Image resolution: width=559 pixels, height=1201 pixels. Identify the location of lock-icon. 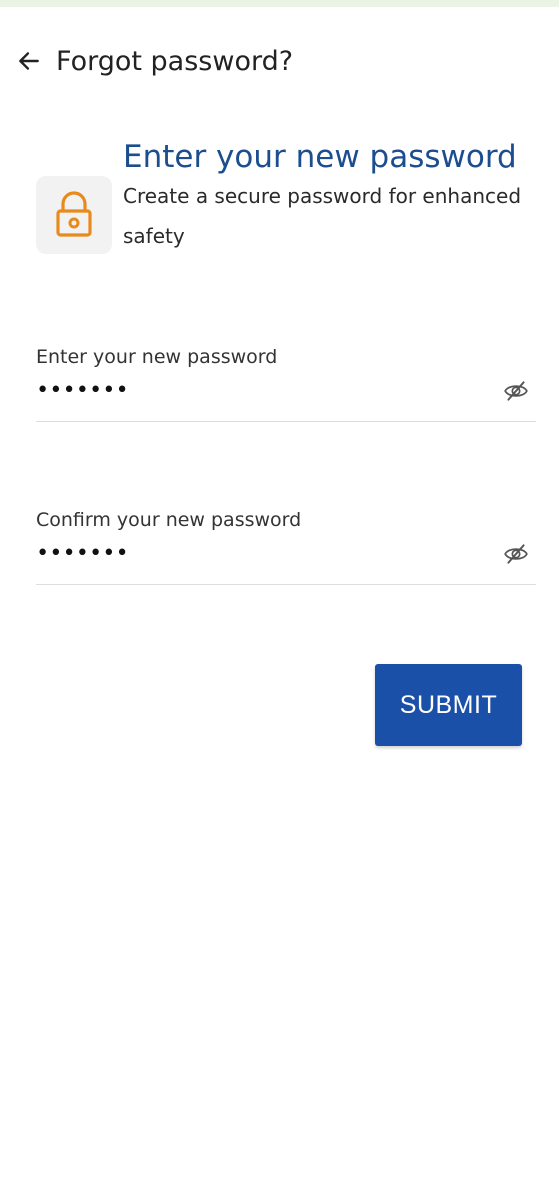
(74, 214).